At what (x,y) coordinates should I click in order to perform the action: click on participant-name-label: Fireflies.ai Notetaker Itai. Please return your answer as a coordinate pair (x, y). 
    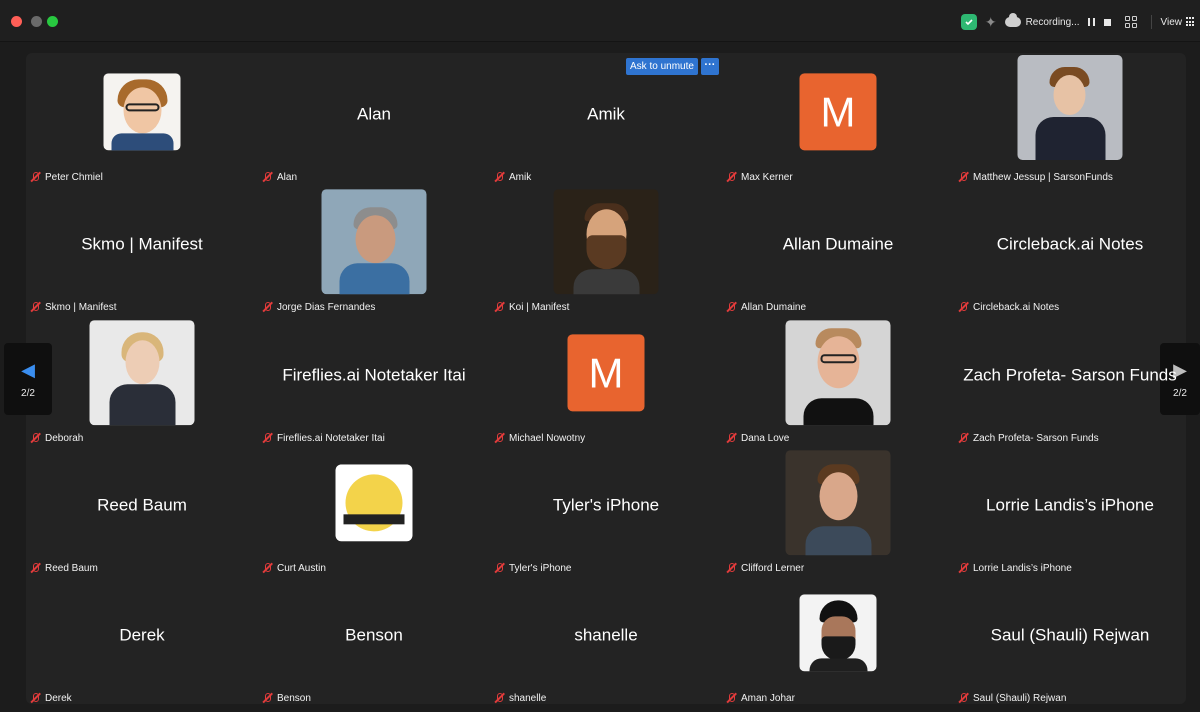
    Looking at the image, I should click on (323, 438).